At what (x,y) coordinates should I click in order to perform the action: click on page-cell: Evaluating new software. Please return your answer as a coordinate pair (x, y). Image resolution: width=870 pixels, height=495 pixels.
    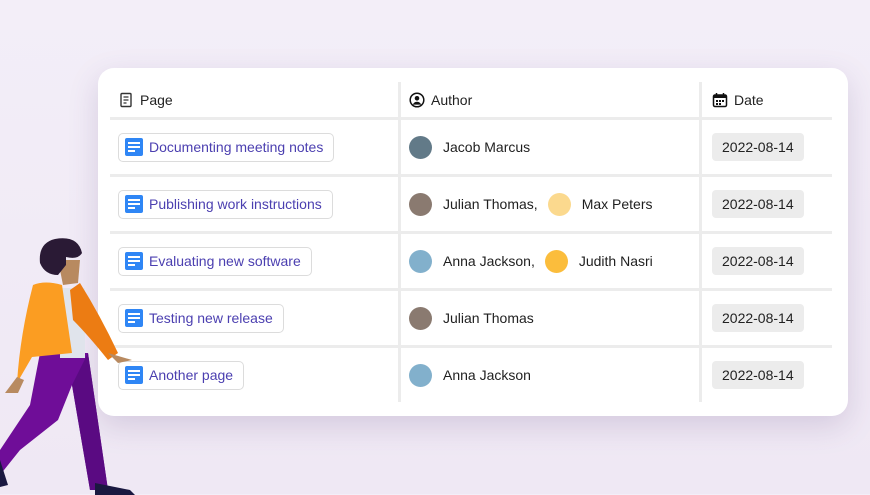
    Looking at the image, I should click on (255, 261).